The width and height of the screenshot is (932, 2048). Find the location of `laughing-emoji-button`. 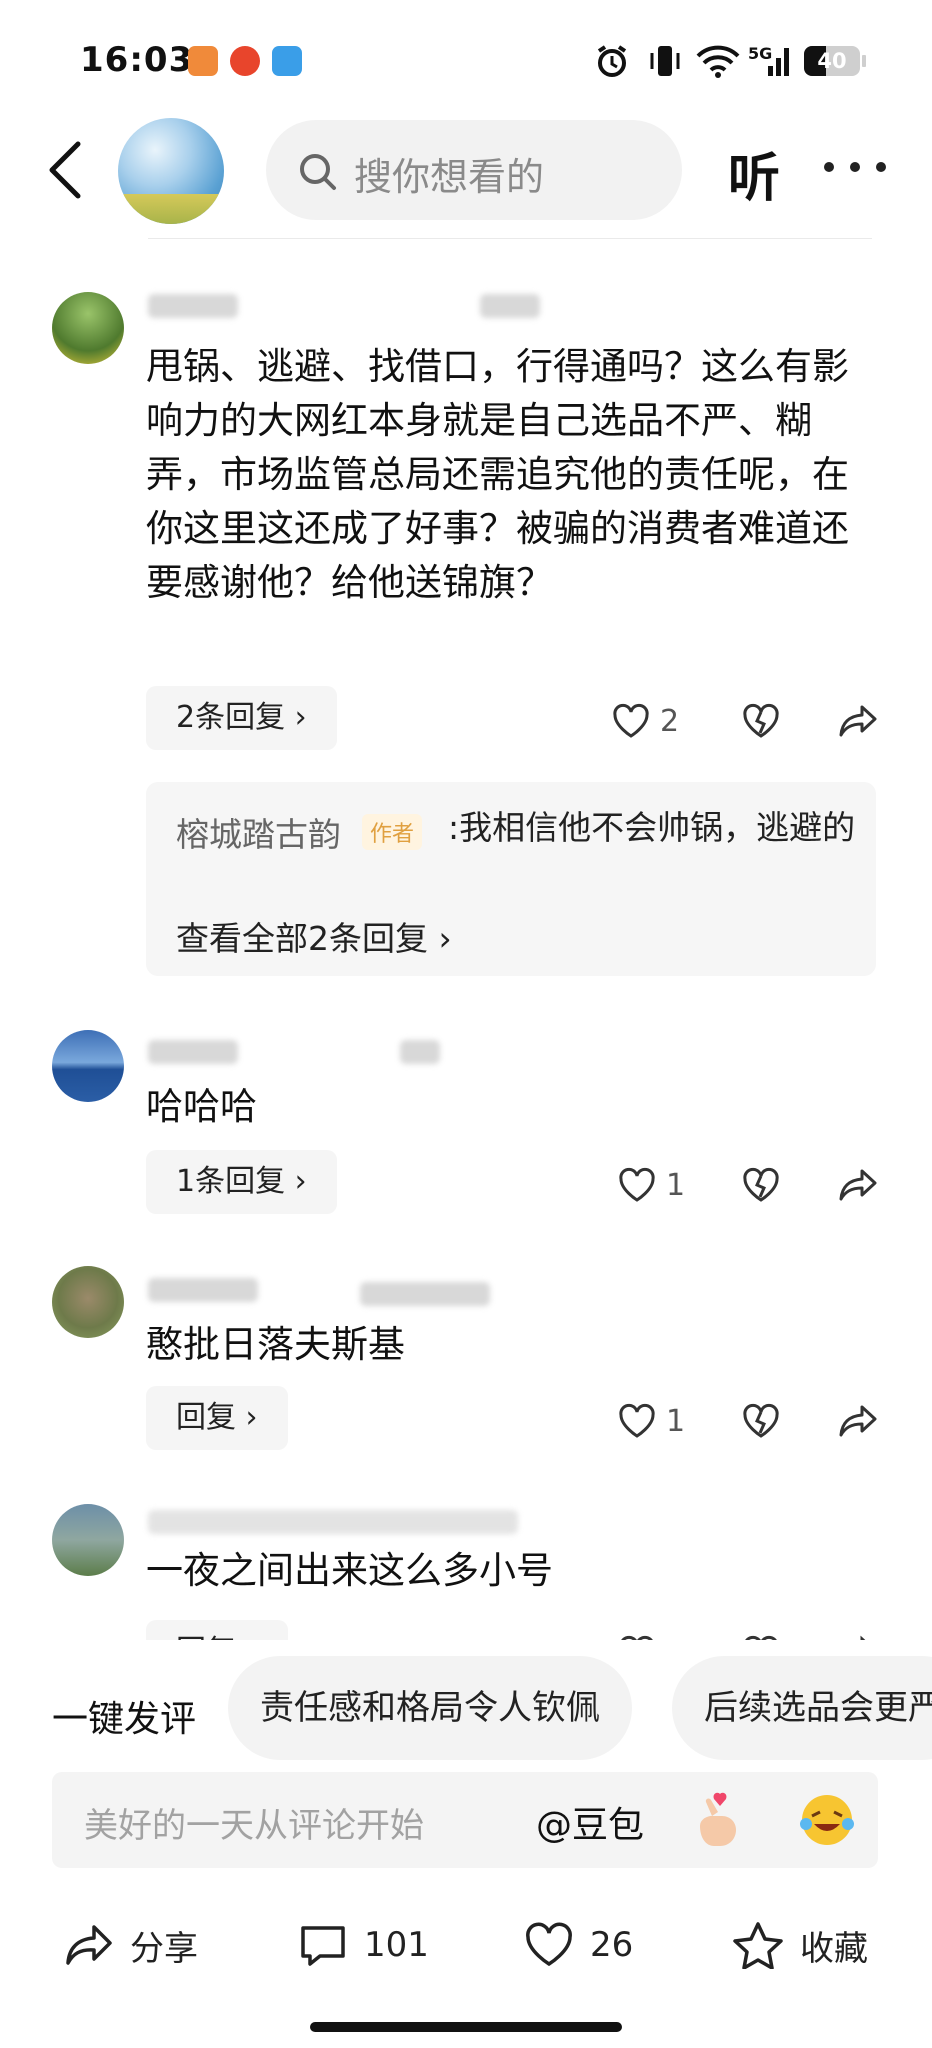

laughing-emoji-button is located at coordinates (827, 1820).